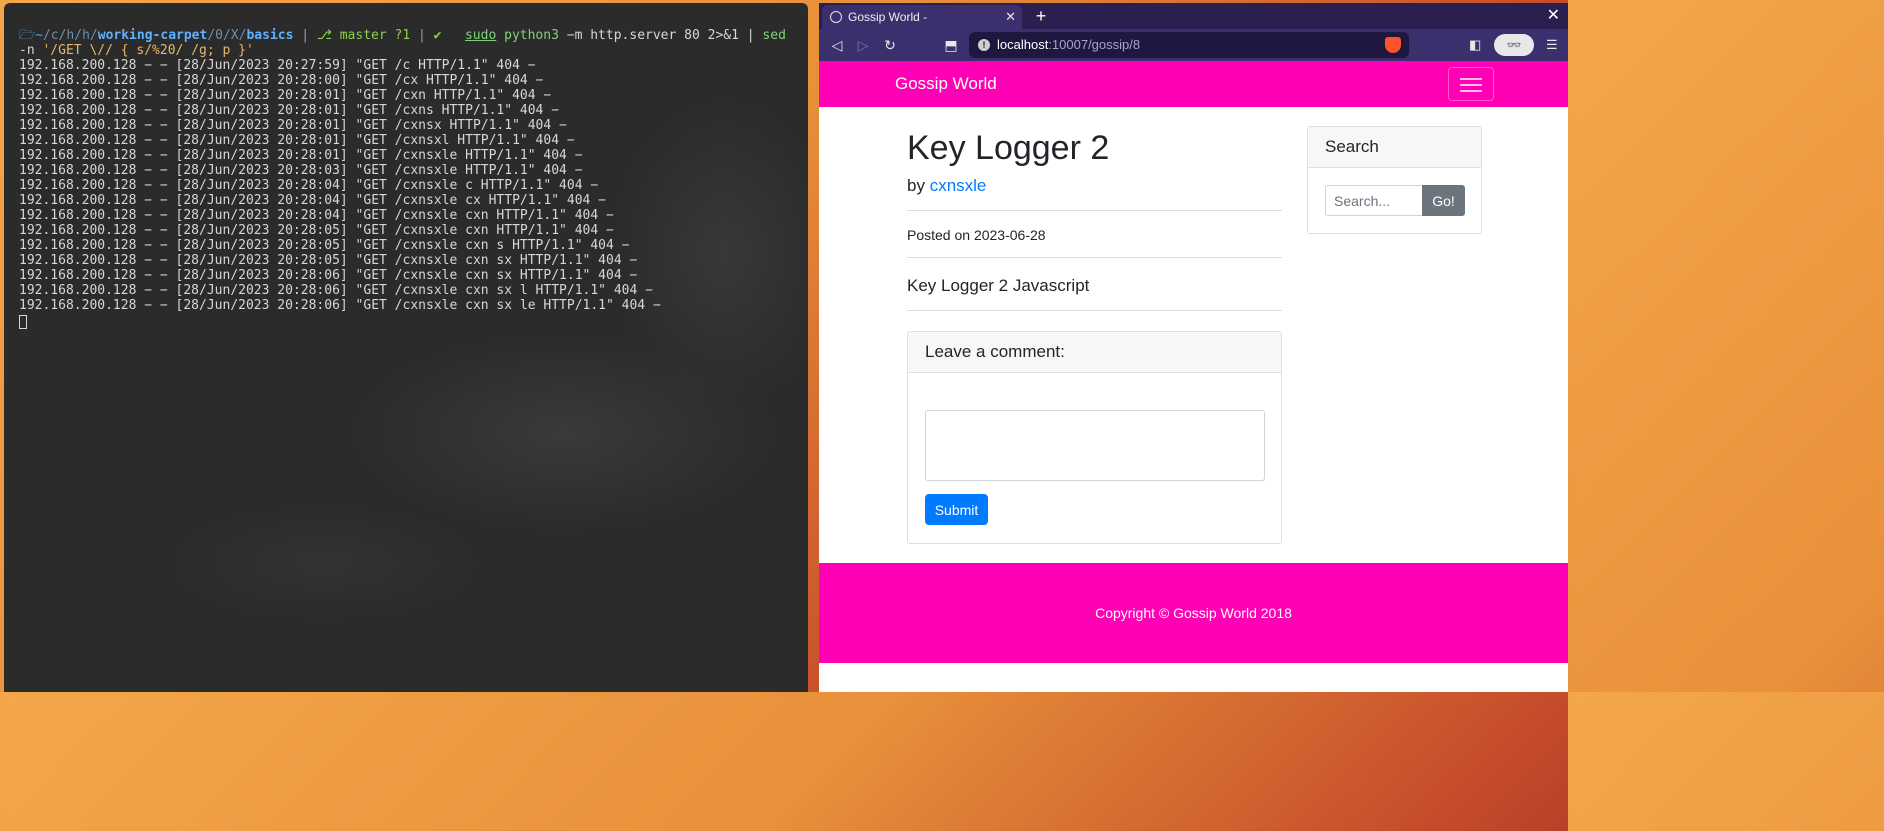 The width and height of the screenshot is (1884, 831). I want to click on window-close-button: ✕, so click(1553, 16).